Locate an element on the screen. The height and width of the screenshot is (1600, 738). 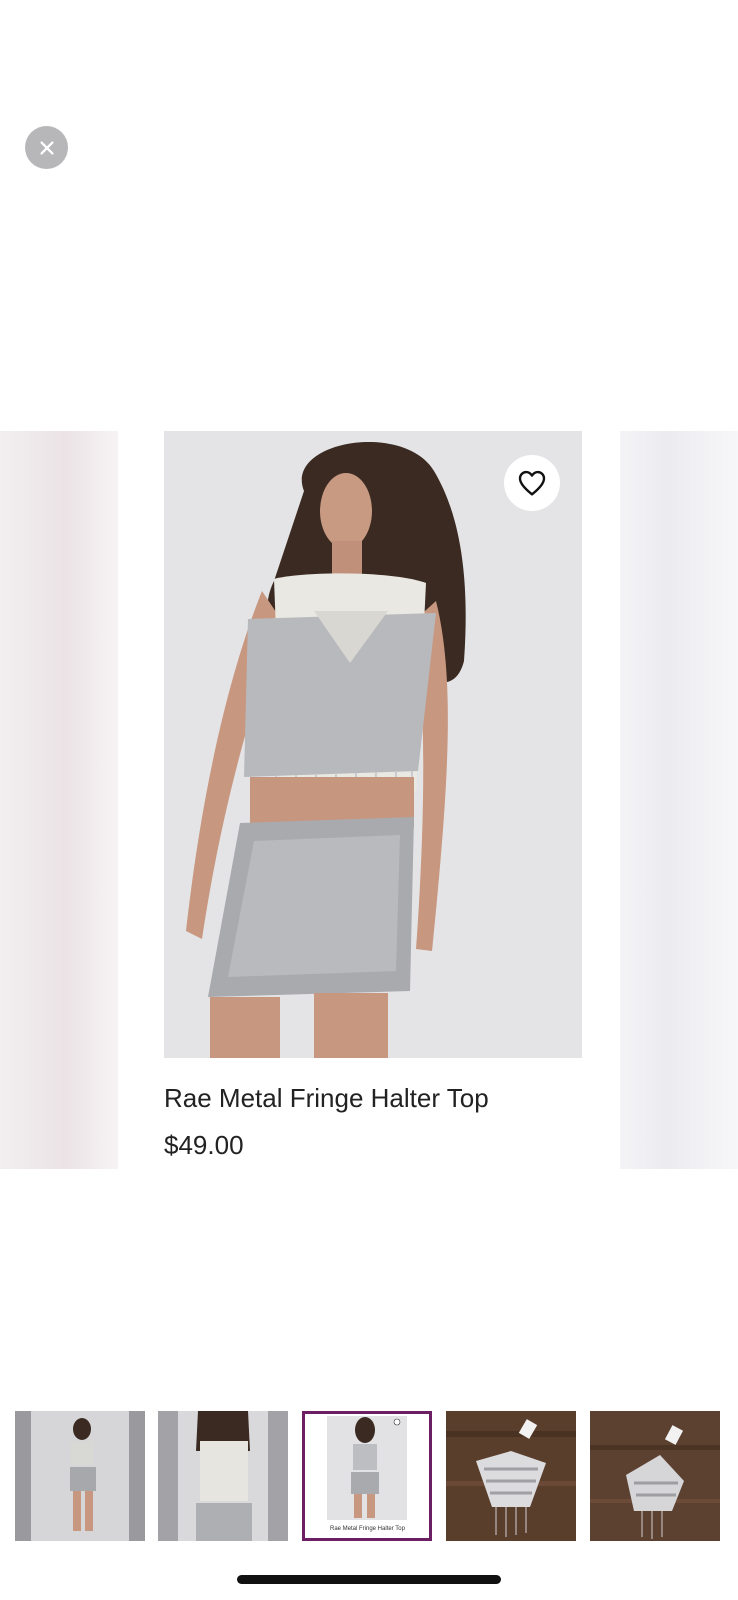
favorite-button is located at coordinates (532, 483).